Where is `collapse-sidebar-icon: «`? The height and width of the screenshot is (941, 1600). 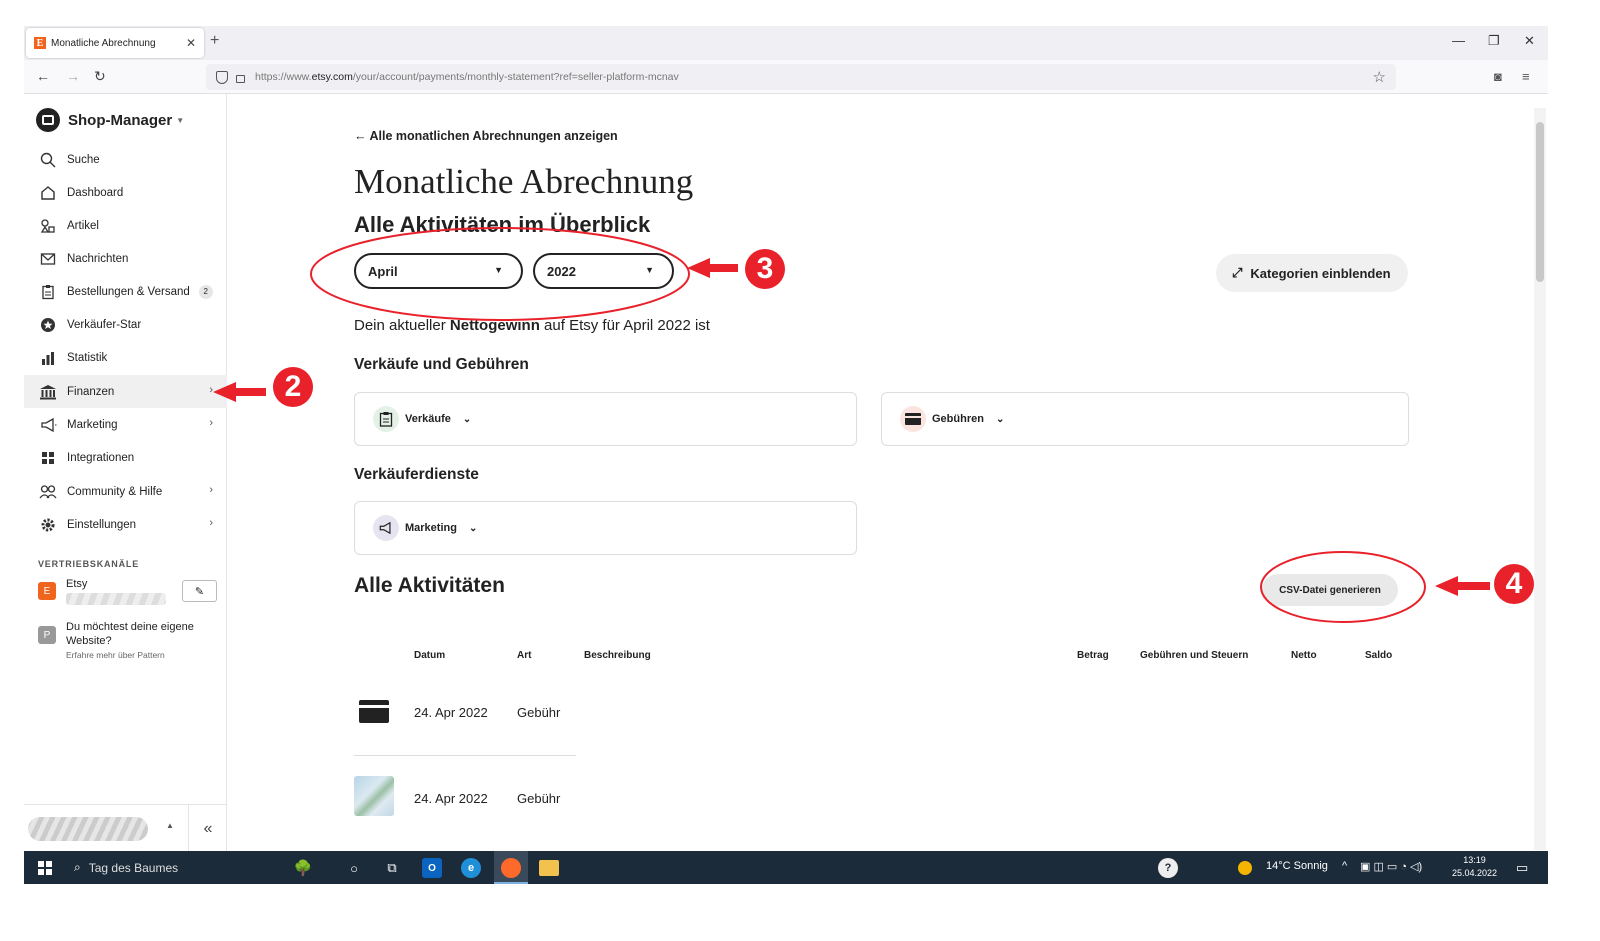
collapse-sidebar-icon: « is located at coordinates (207, 829).